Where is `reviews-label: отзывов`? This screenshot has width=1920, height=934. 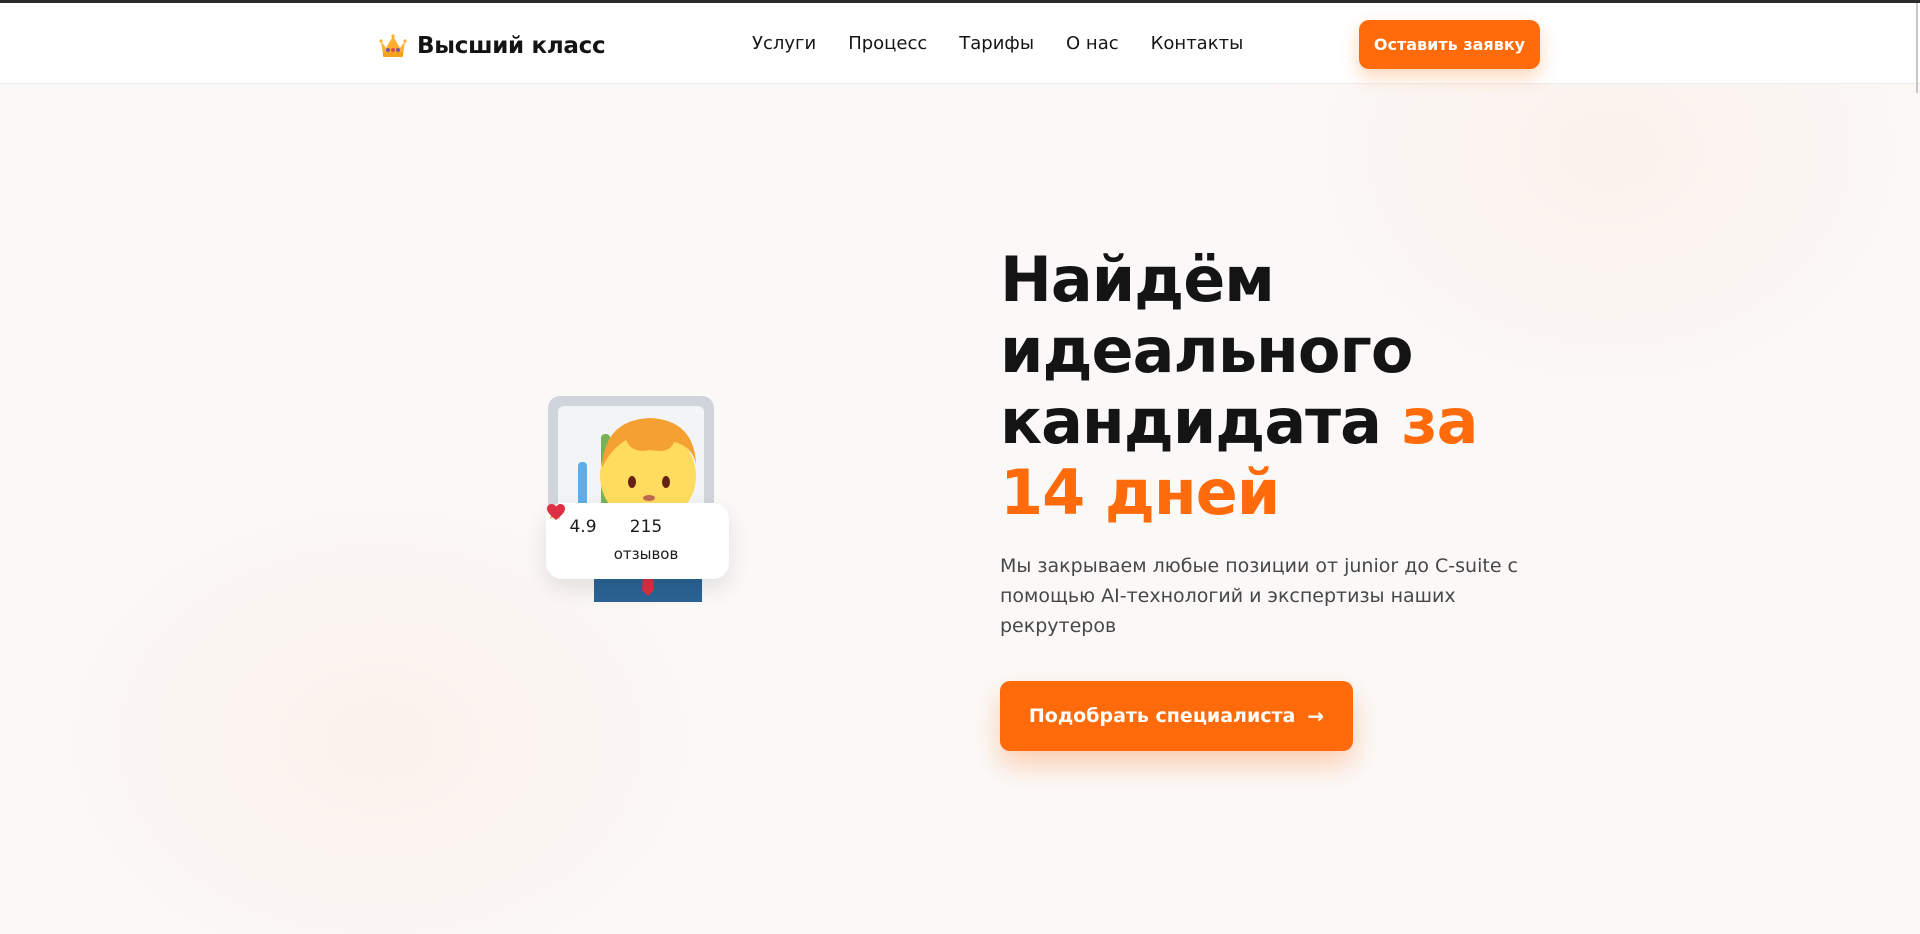 reviews-label: отзывов is located at coordinates (646, 554).